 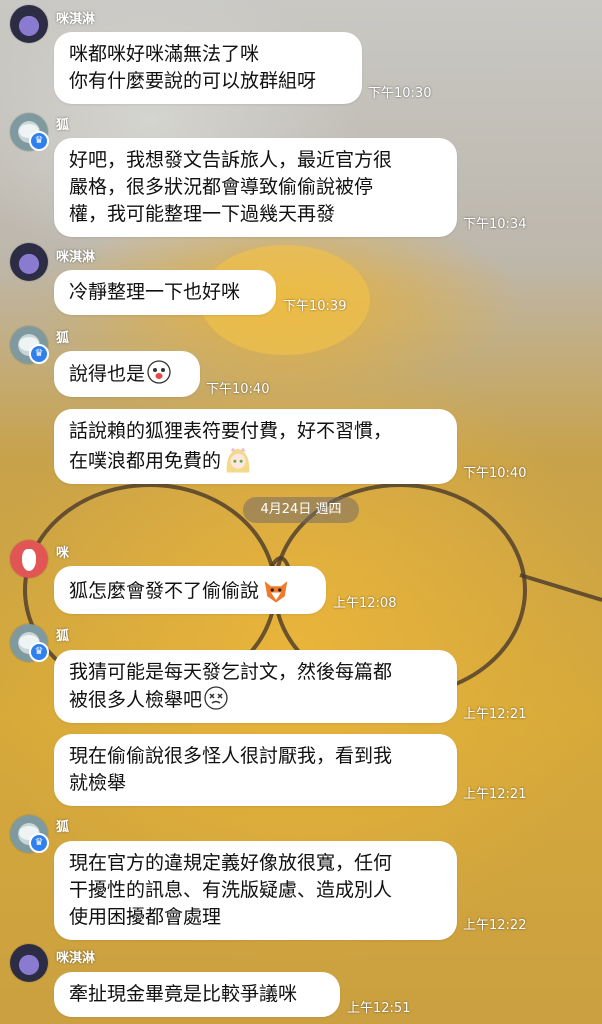 I want to click on message-text: 冷靜整理一下也好咪, so click(x=155, y=292).